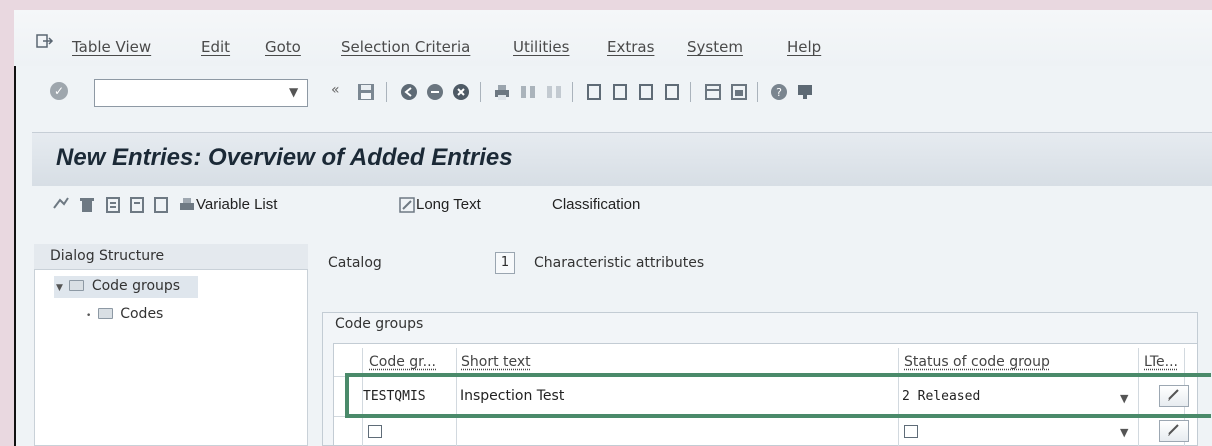  I want to click on delete-icon, so click(87, 205).